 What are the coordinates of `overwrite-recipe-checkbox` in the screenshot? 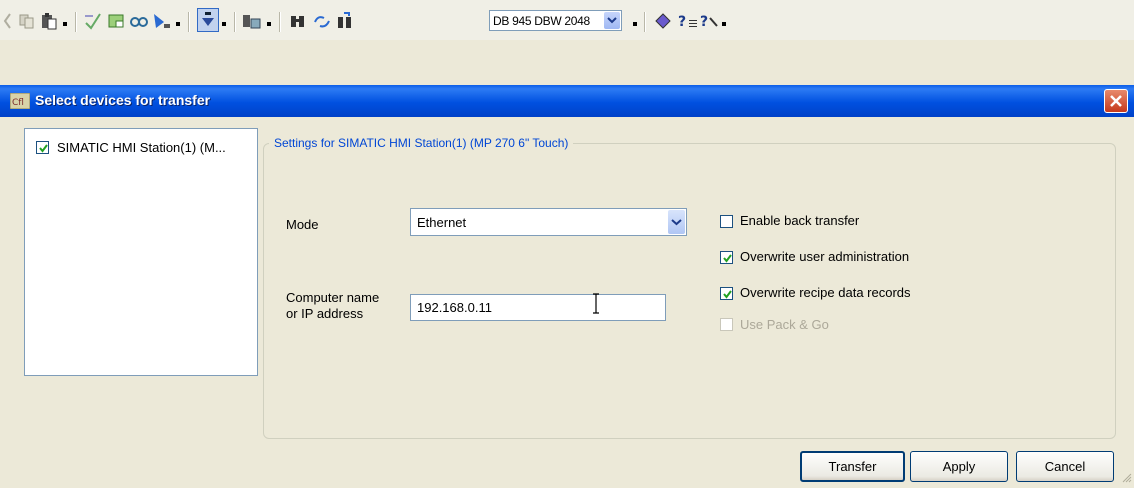 It's located at (726, 293).